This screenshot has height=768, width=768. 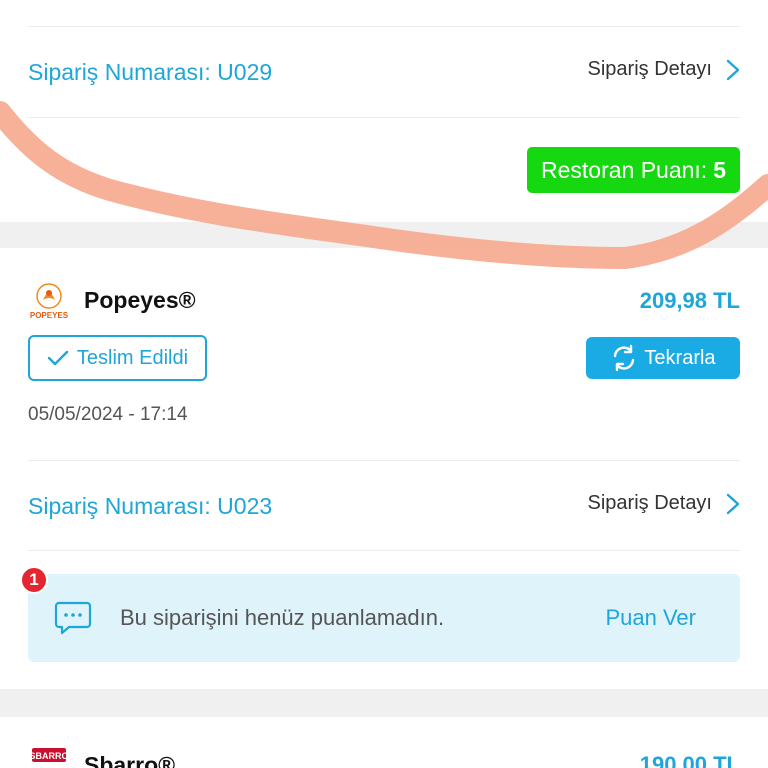 What do you see at coordinates (624, 169) in the screenshot?
I see `score-label: Restoran Puanı:` at bounding box center [624, 169].